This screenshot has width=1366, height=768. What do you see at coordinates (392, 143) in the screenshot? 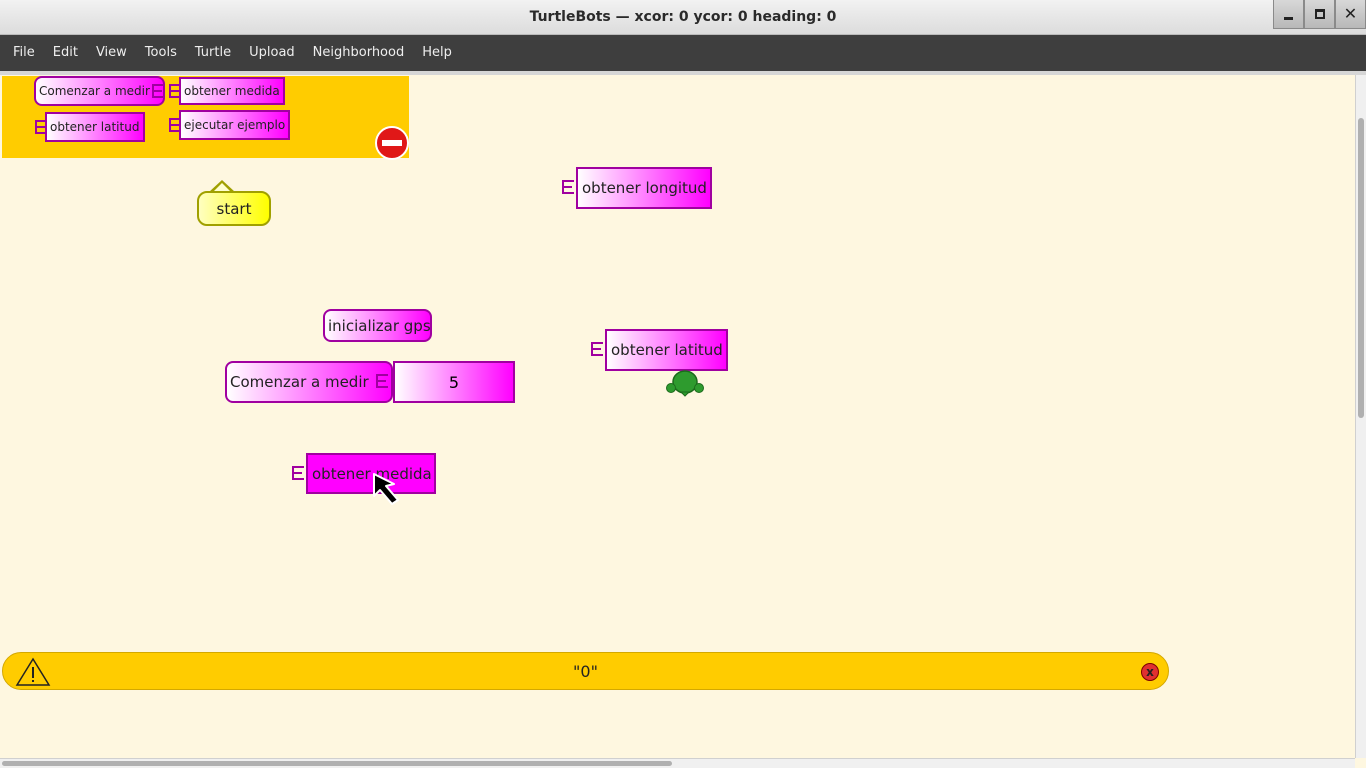
I see `trash-icon` at bounding box center [392, 143].